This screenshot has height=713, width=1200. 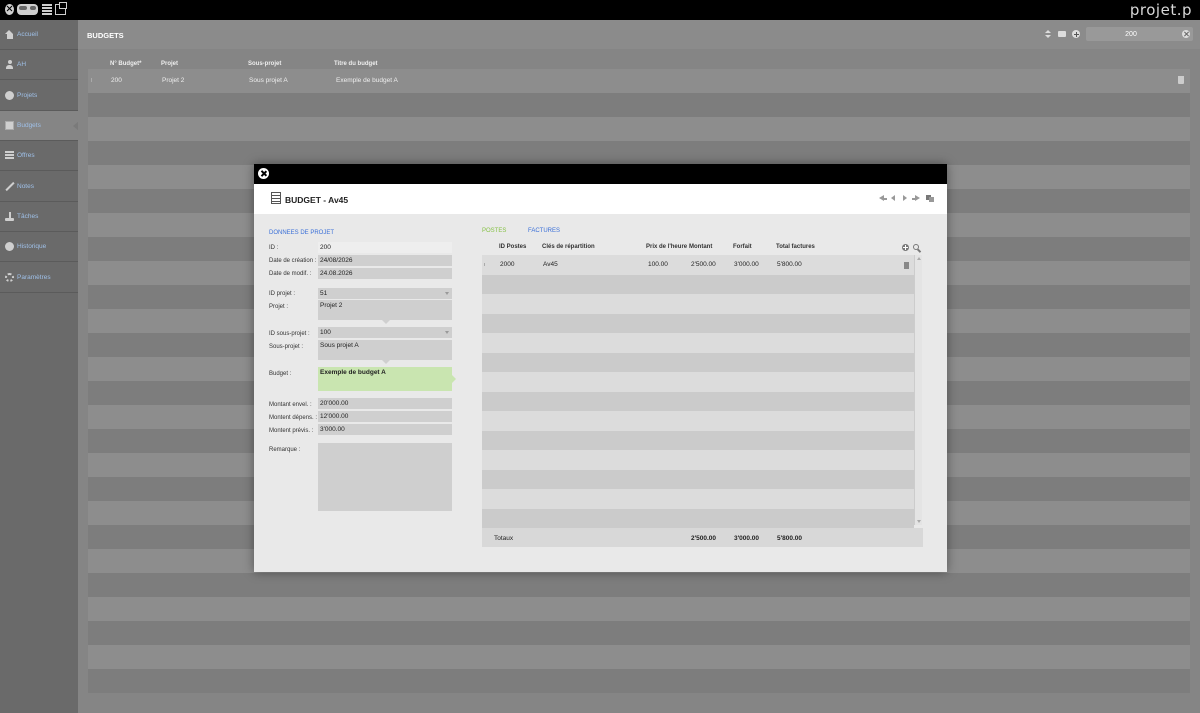 What do you see at coordinates (116, 80) in the screenshot?
I see `cell-budget-number: 200` at bounding box center [116, 80].